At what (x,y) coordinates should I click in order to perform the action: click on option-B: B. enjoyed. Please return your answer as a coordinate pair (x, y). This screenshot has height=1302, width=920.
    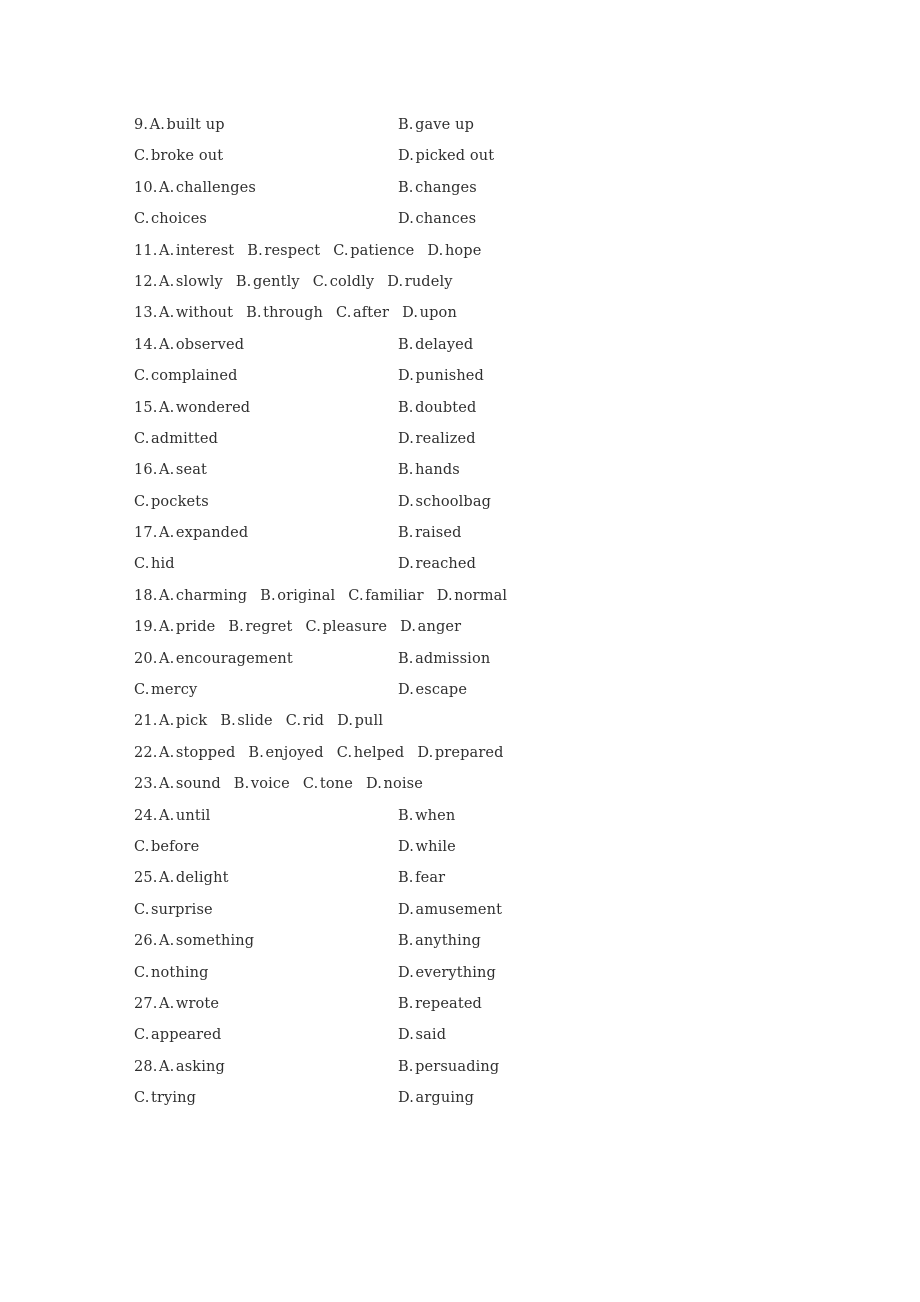
    Looking at the image, I should click on (285, 753).